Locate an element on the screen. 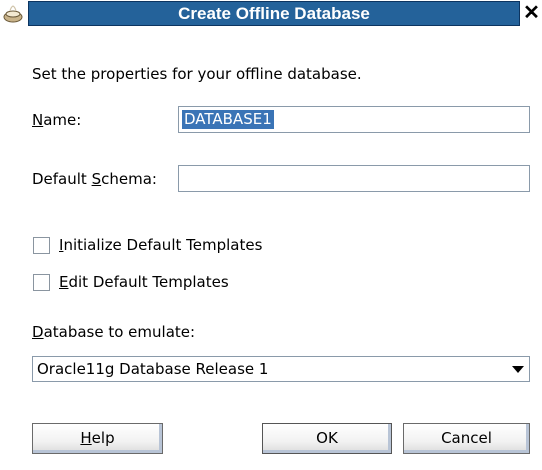 The width and height of the screenshot is (542, 470). name-field-value: DATABASE1 is located at coordinates (228, 119).